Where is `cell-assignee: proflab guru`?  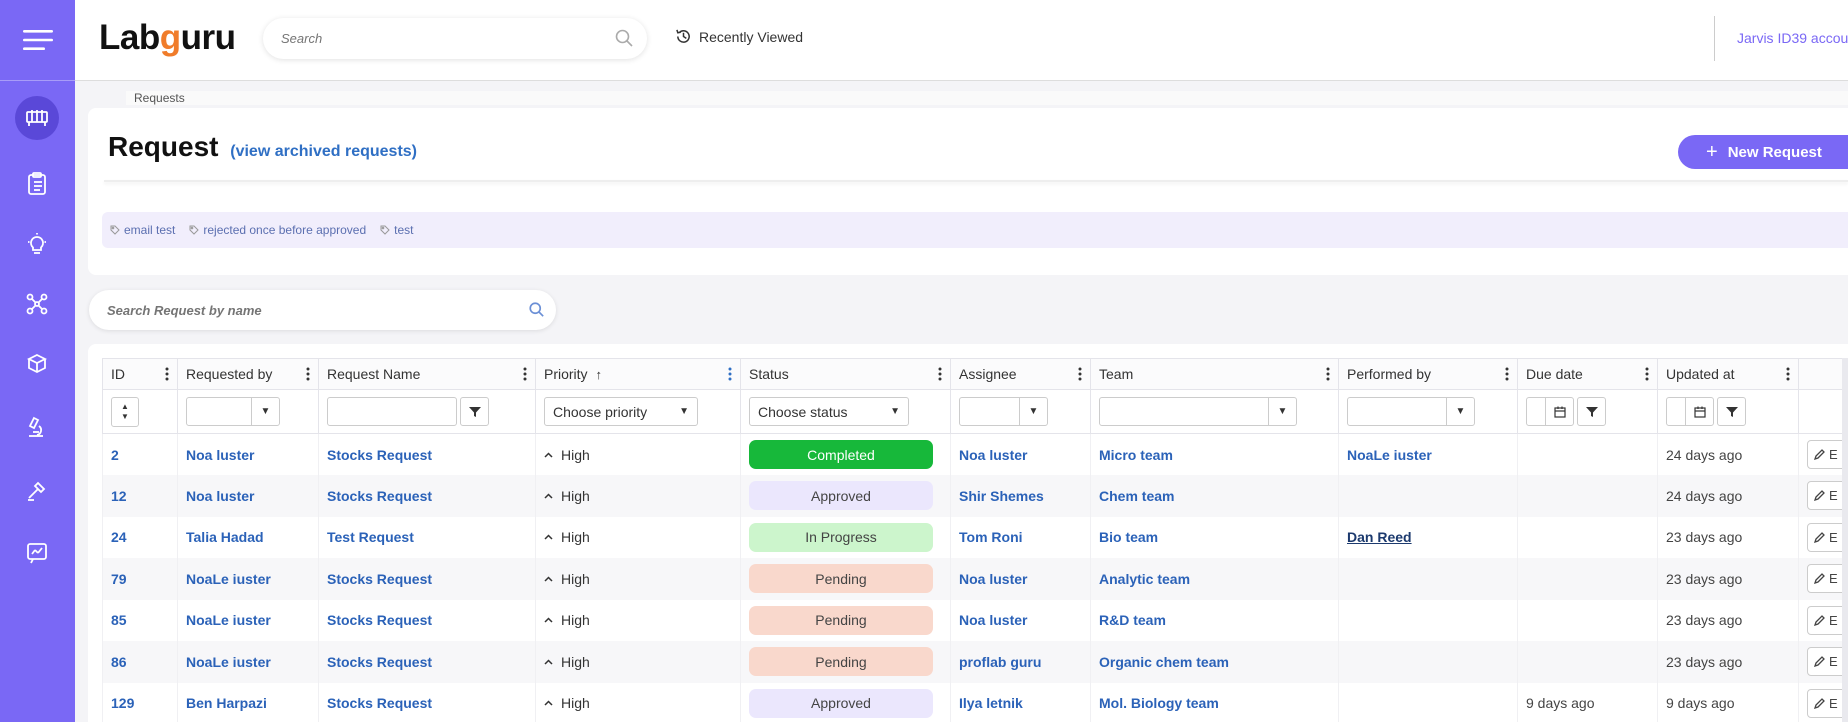 cell-assignee: proflab guru is located at coordinates (1020, 662).